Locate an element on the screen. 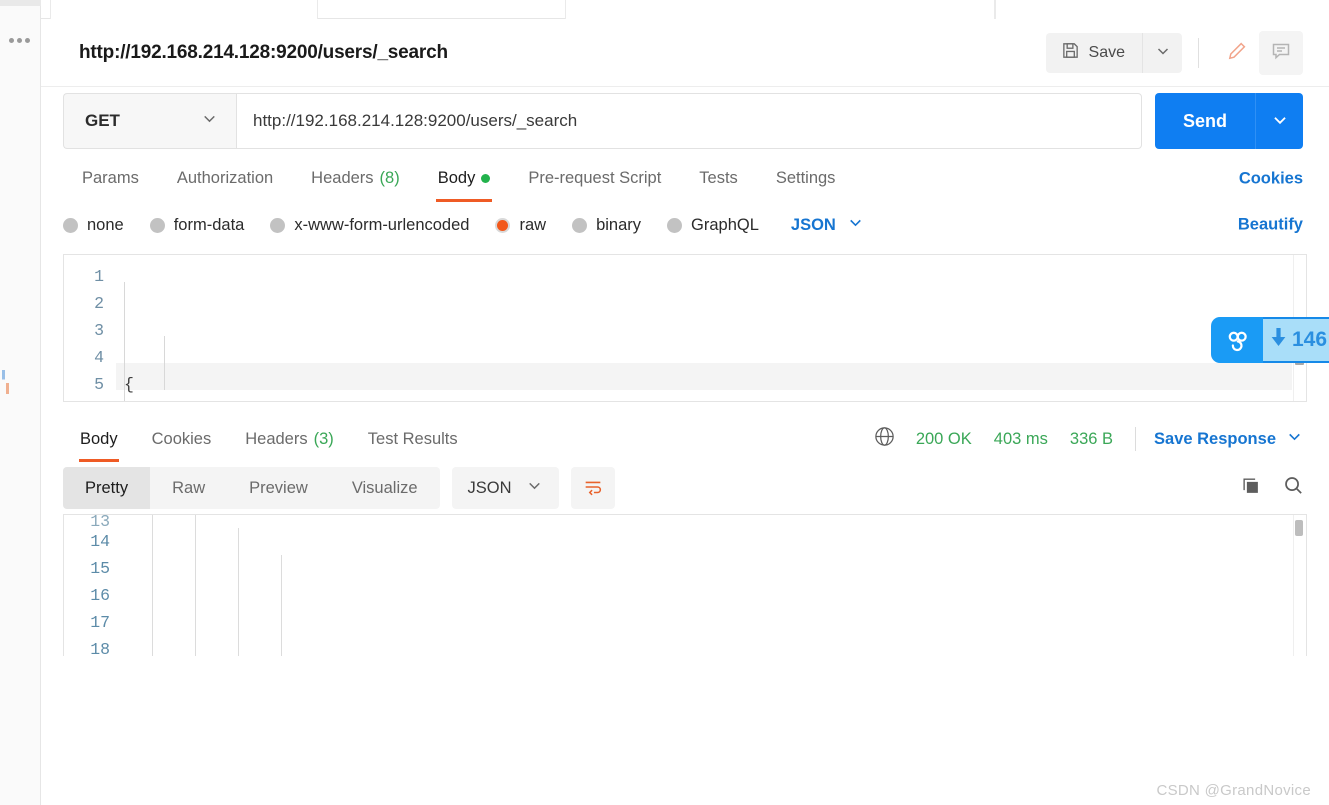 The image size is (1329, 805). download-badge: 146 is located at coordinates (1270, 340).